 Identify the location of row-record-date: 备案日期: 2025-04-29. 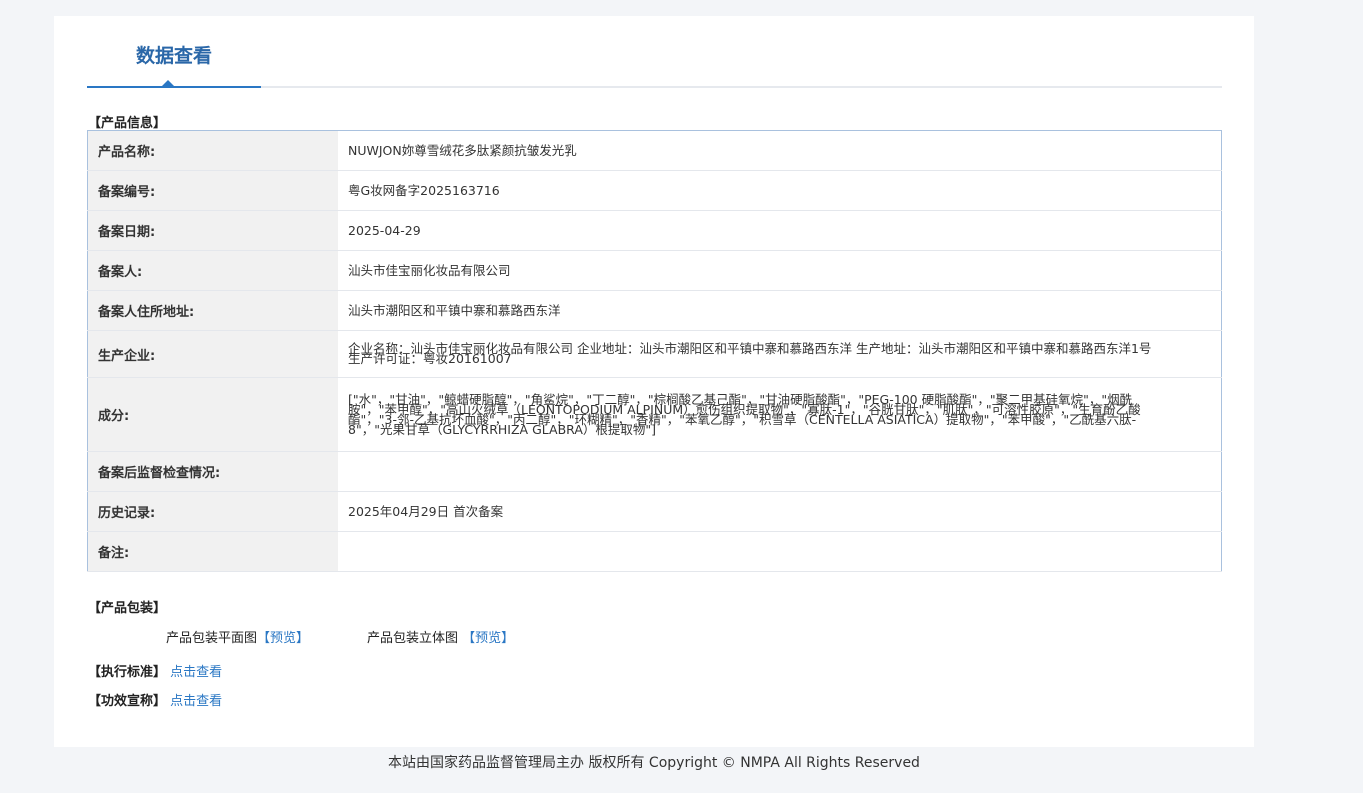
(654, 230).